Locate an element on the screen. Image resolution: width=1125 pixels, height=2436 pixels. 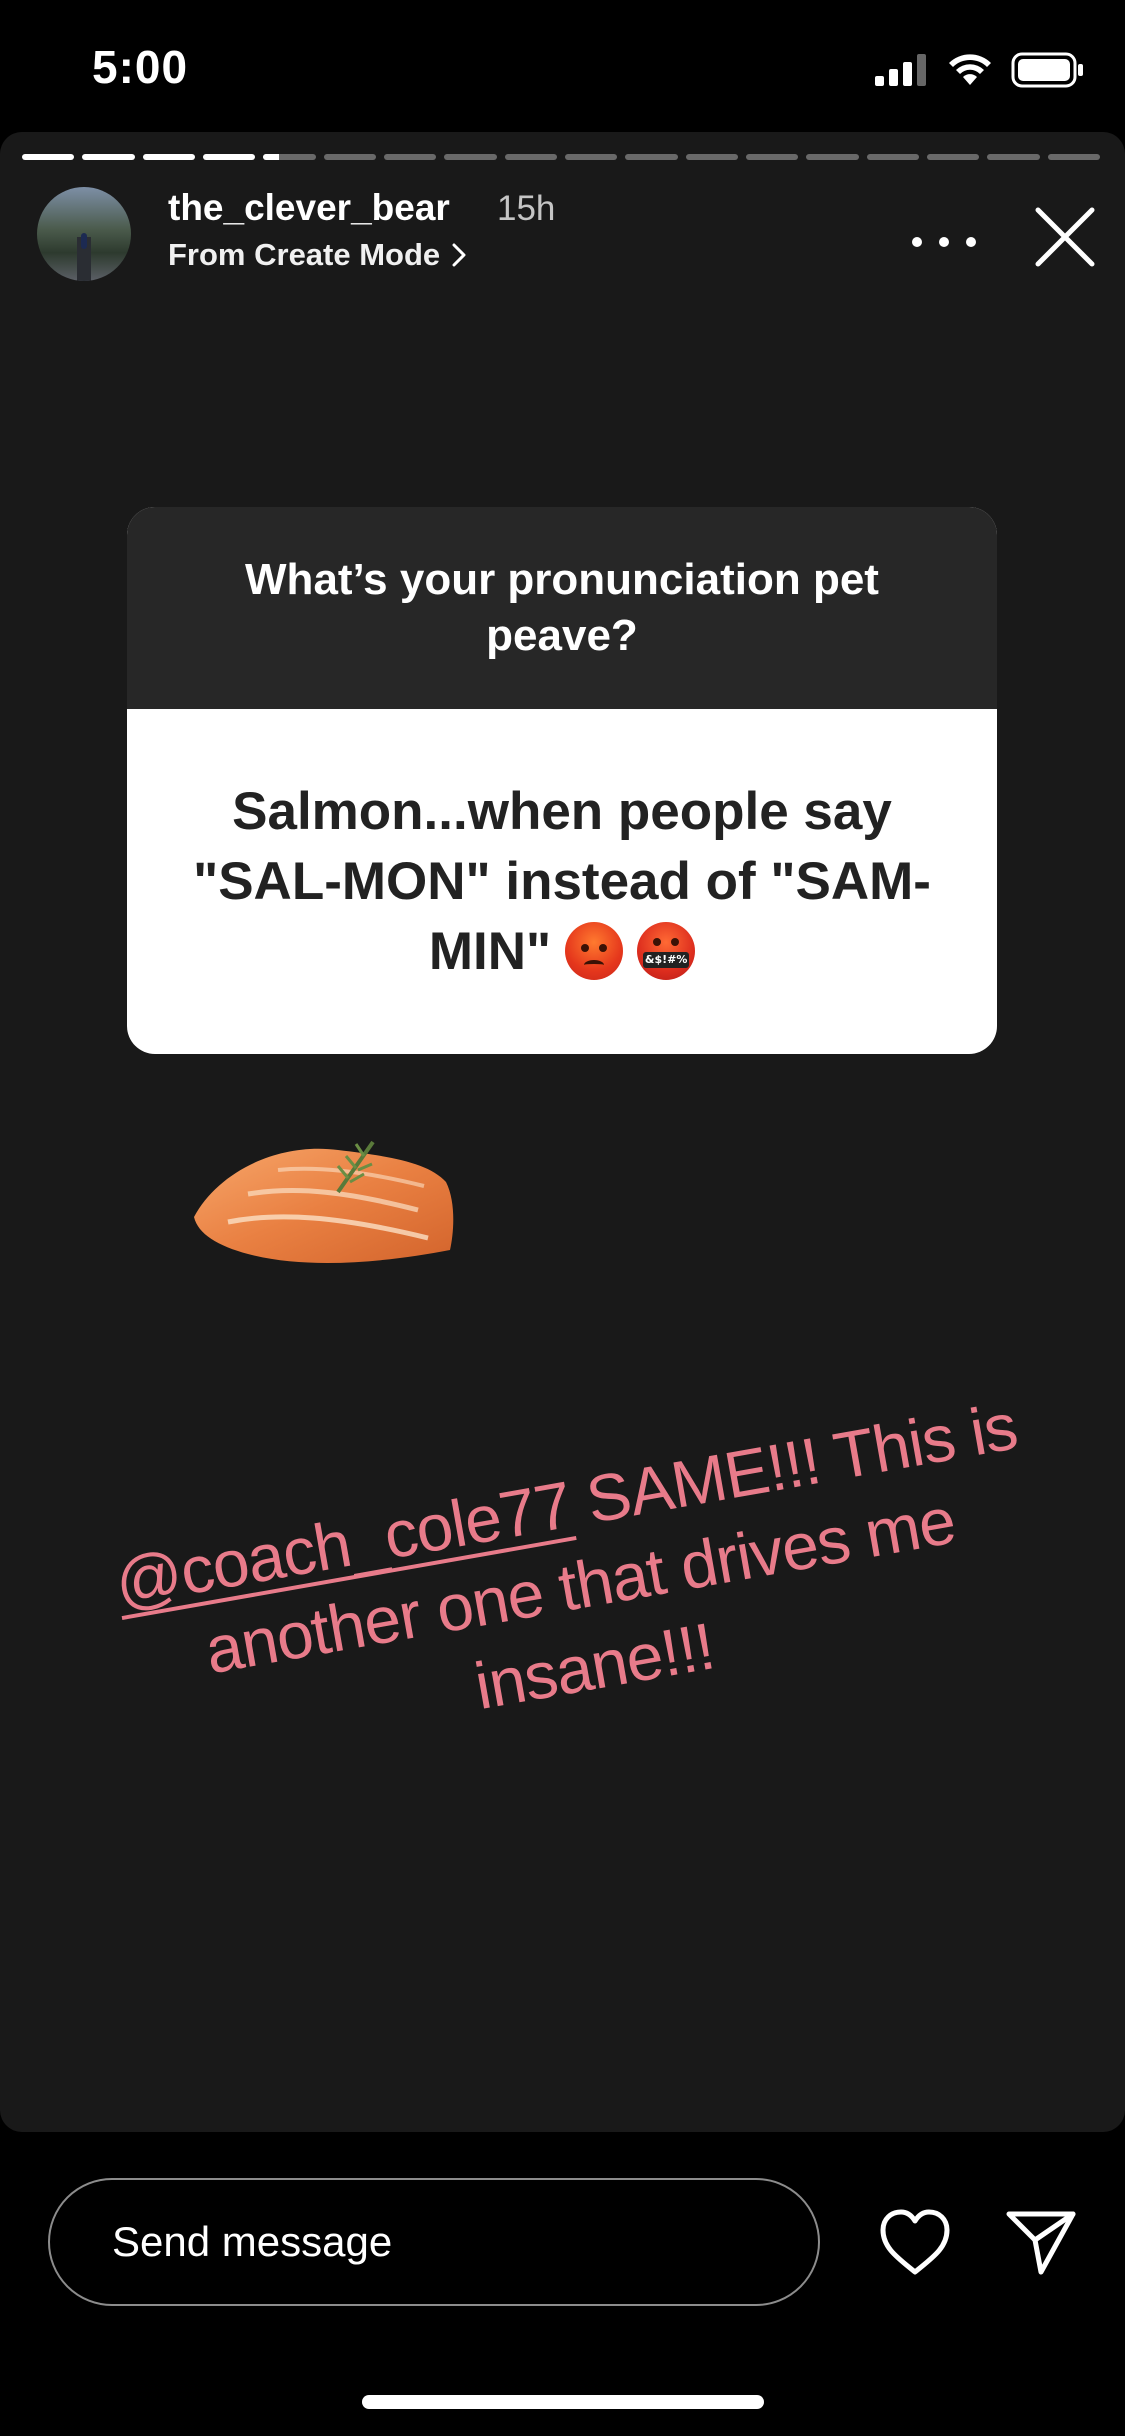
battery-icon is located at coordinates (1047, 70).